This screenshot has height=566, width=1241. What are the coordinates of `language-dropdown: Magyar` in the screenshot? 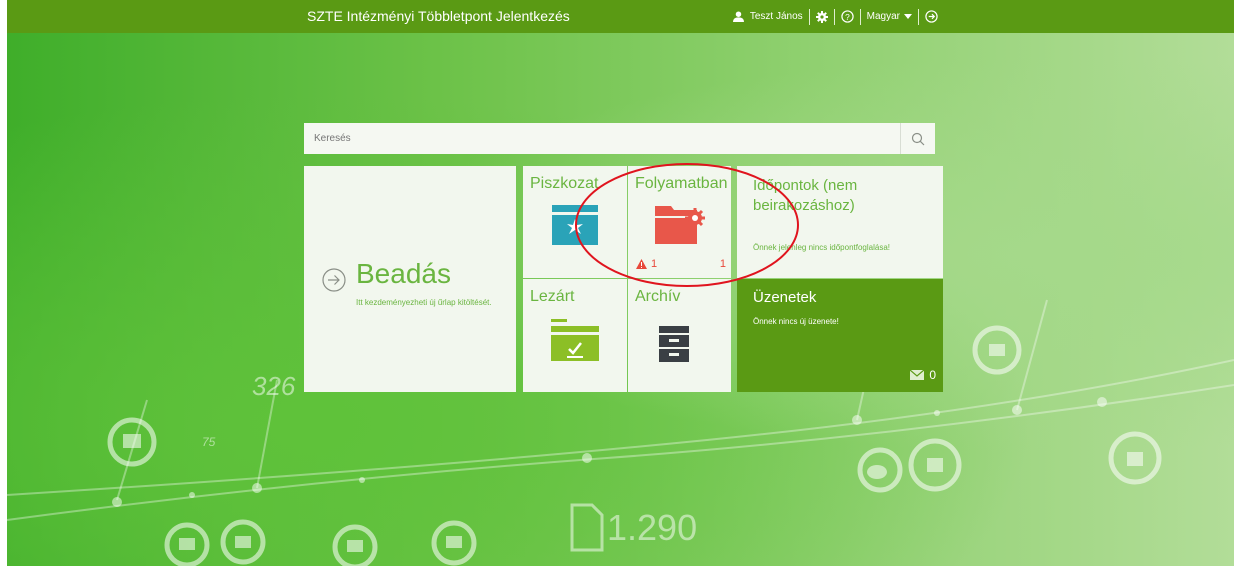 It's located at (889, 16).